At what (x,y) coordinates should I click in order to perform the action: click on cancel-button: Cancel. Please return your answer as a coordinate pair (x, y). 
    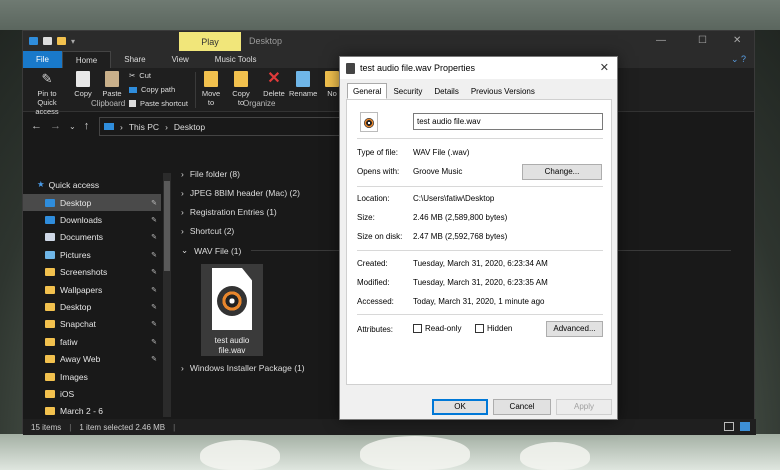
    Looking at the image, I should click on (522, 407).